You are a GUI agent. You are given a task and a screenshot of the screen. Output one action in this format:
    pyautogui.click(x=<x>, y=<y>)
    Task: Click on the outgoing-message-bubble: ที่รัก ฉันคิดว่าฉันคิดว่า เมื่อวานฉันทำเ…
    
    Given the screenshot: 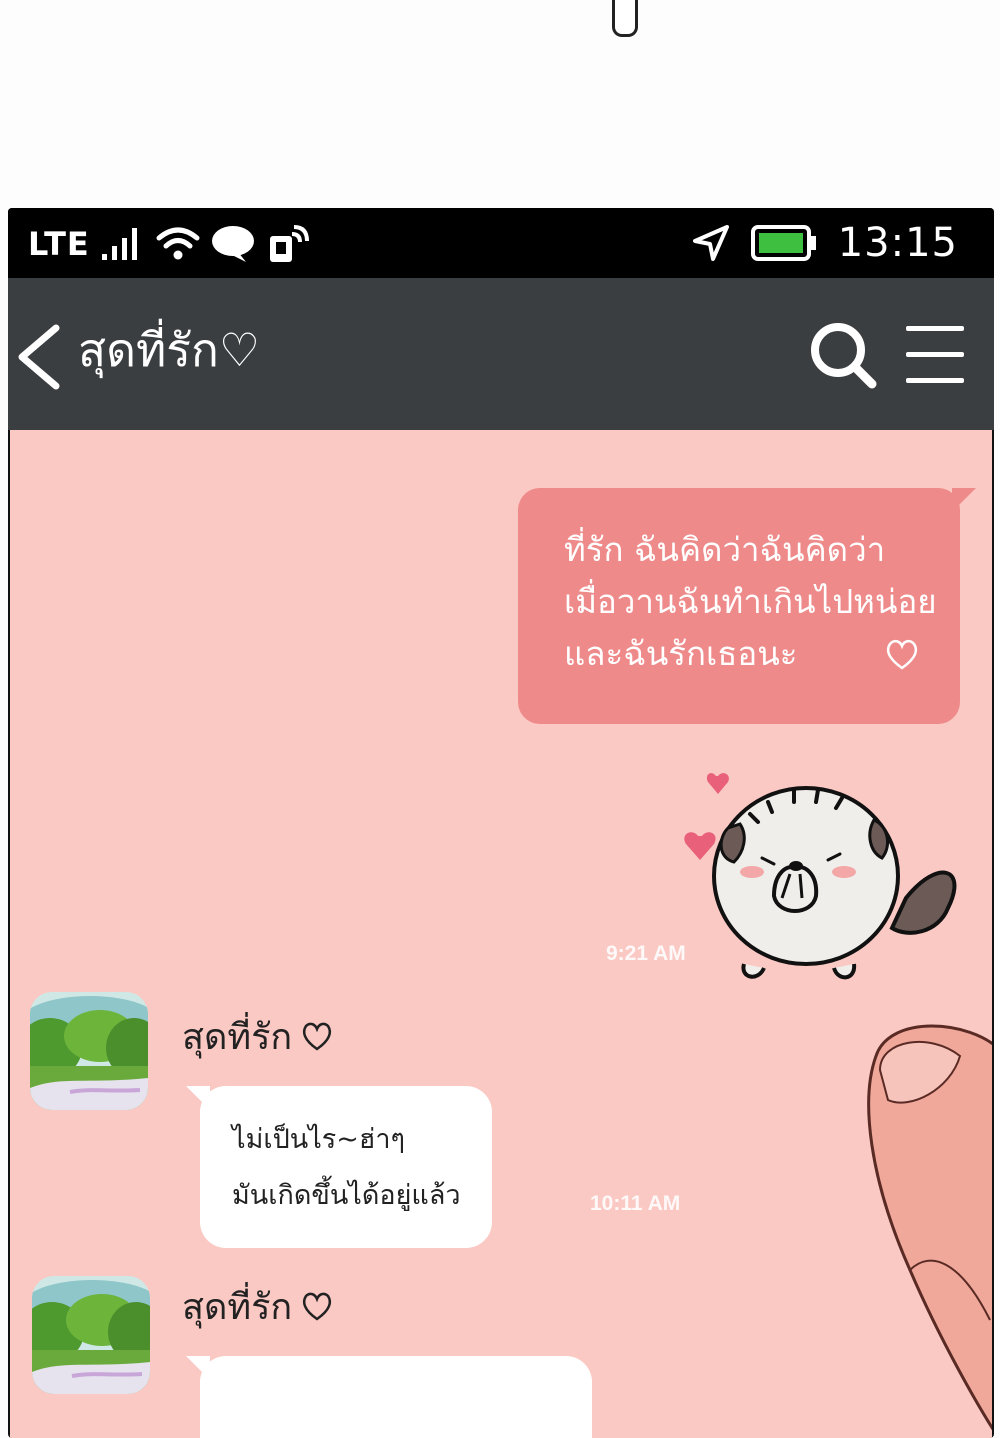 What is the action you would take?
    pyautogui.click(x=747, y=606)
    